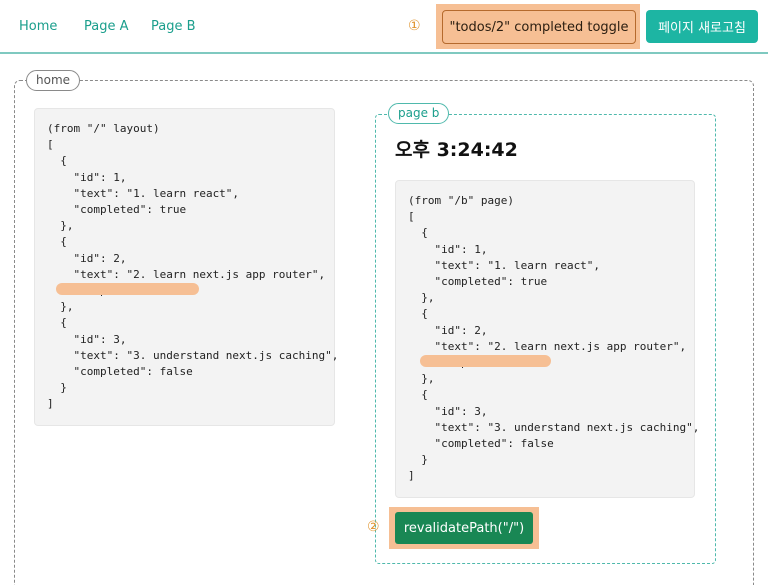 The width and height of the screenshot is (768, 585). Describe the element at coordinates (485, 361) in the screenshot. I see `page-b-completed-highlight` at that location.